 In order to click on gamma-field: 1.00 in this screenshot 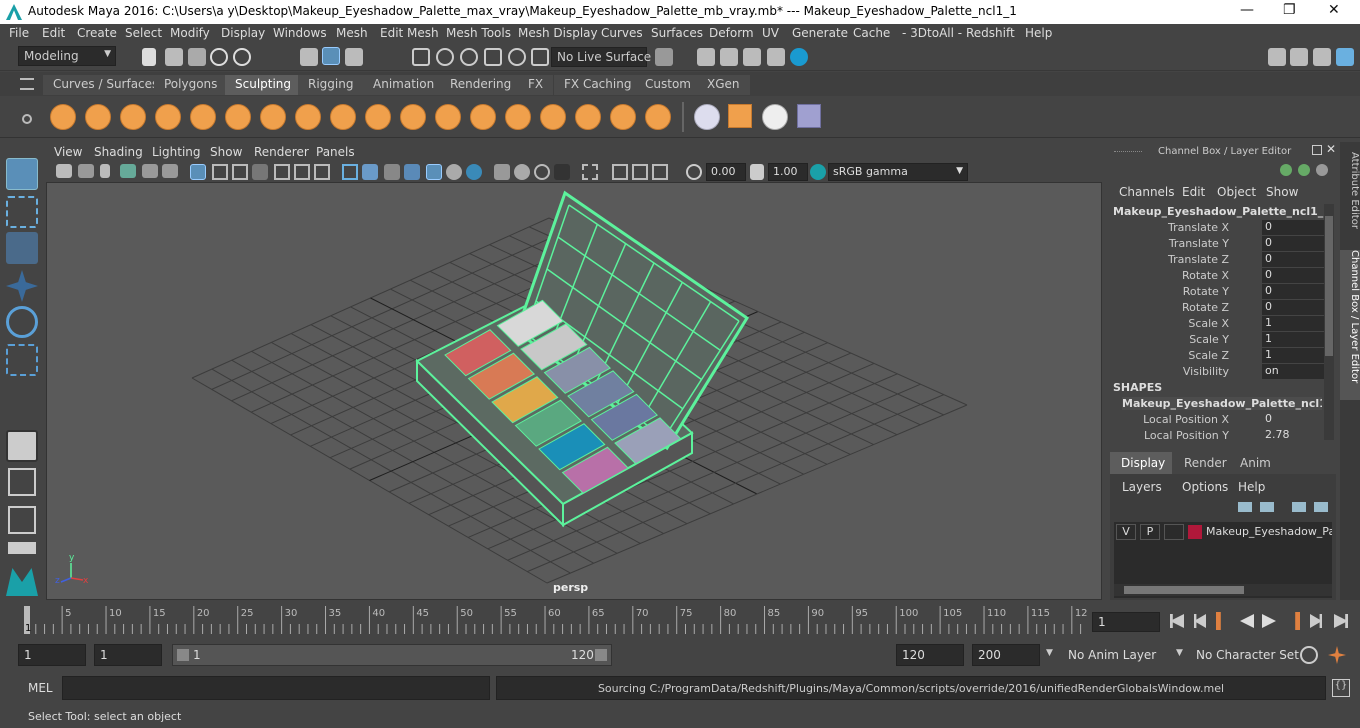, I will do `click(788, 172)`.